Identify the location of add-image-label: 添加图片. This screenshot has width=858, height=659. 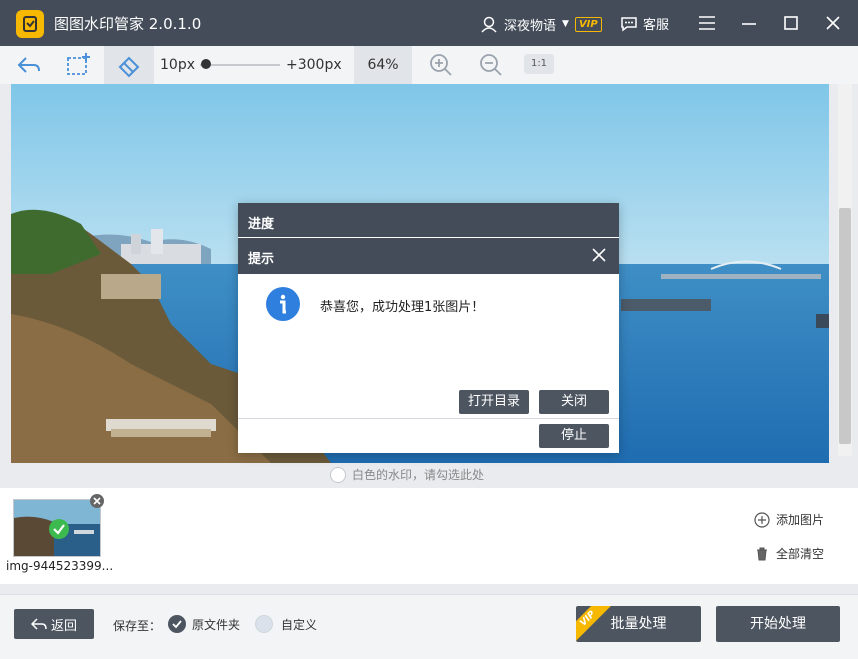
(800, 520).